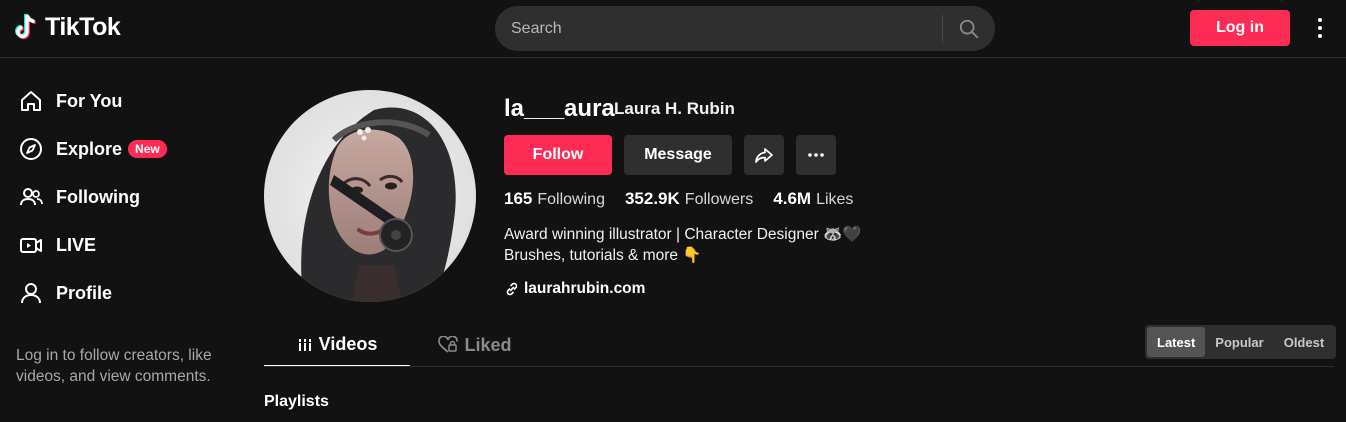  I want to click on profile-avatar, so click(370, 196).